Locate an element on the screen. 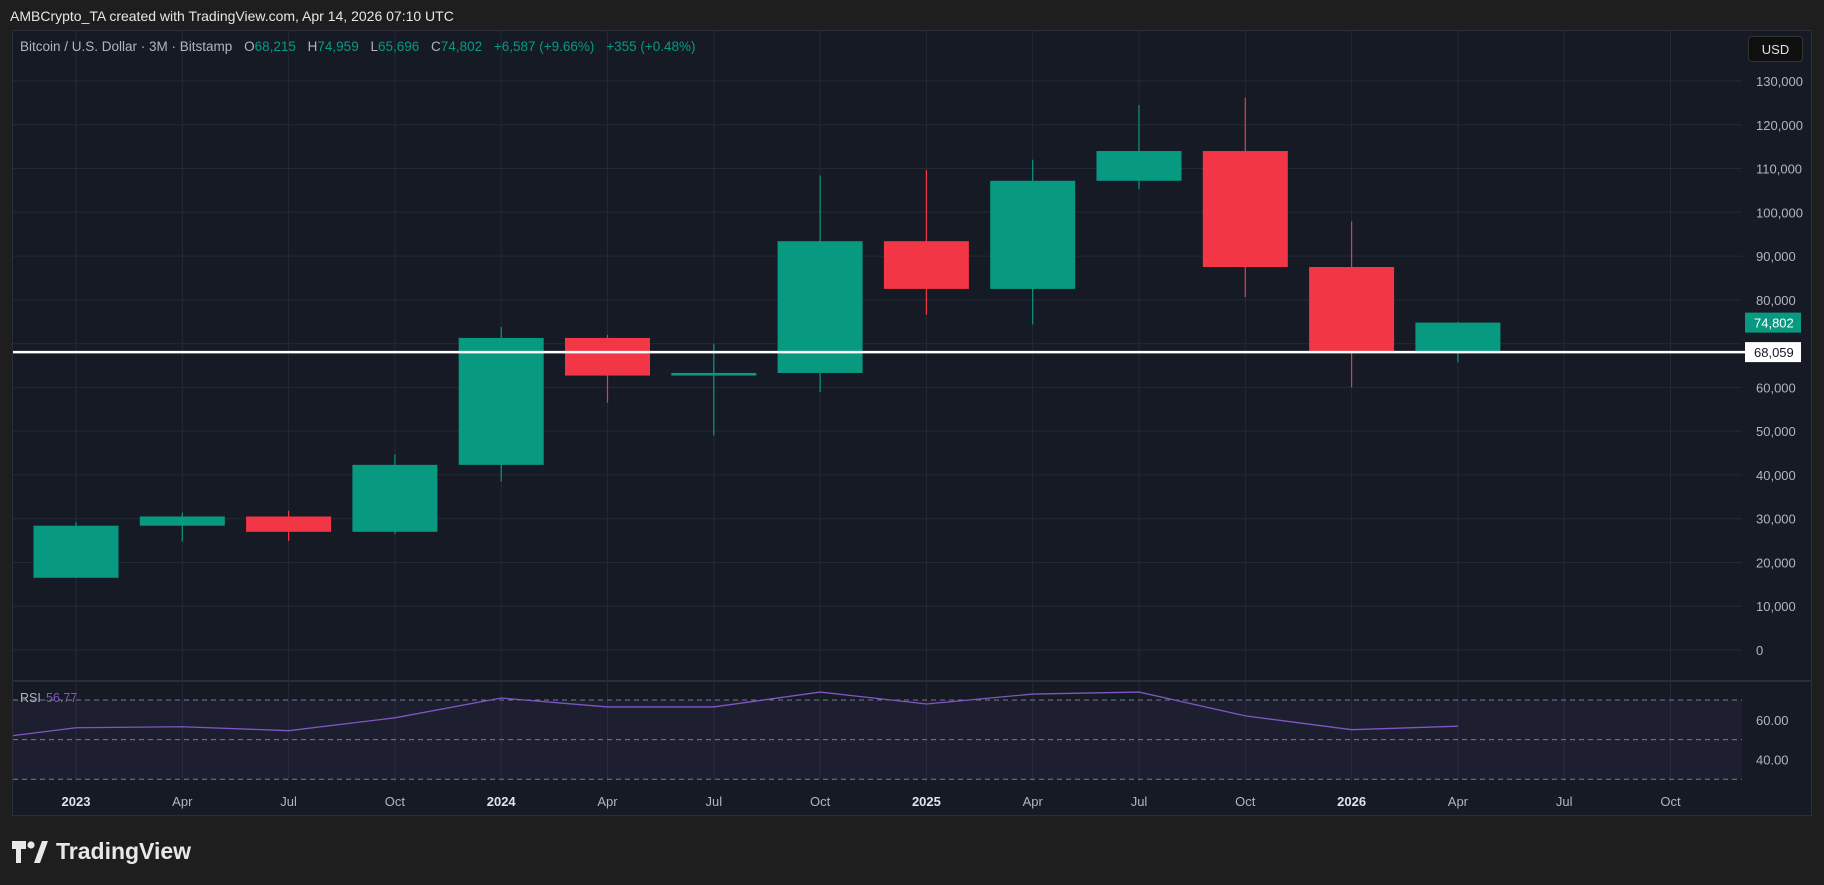 This screenshot has height=885, width=1824. rsi-tick-label: 60.00 is located at coordinates (1772, 720).